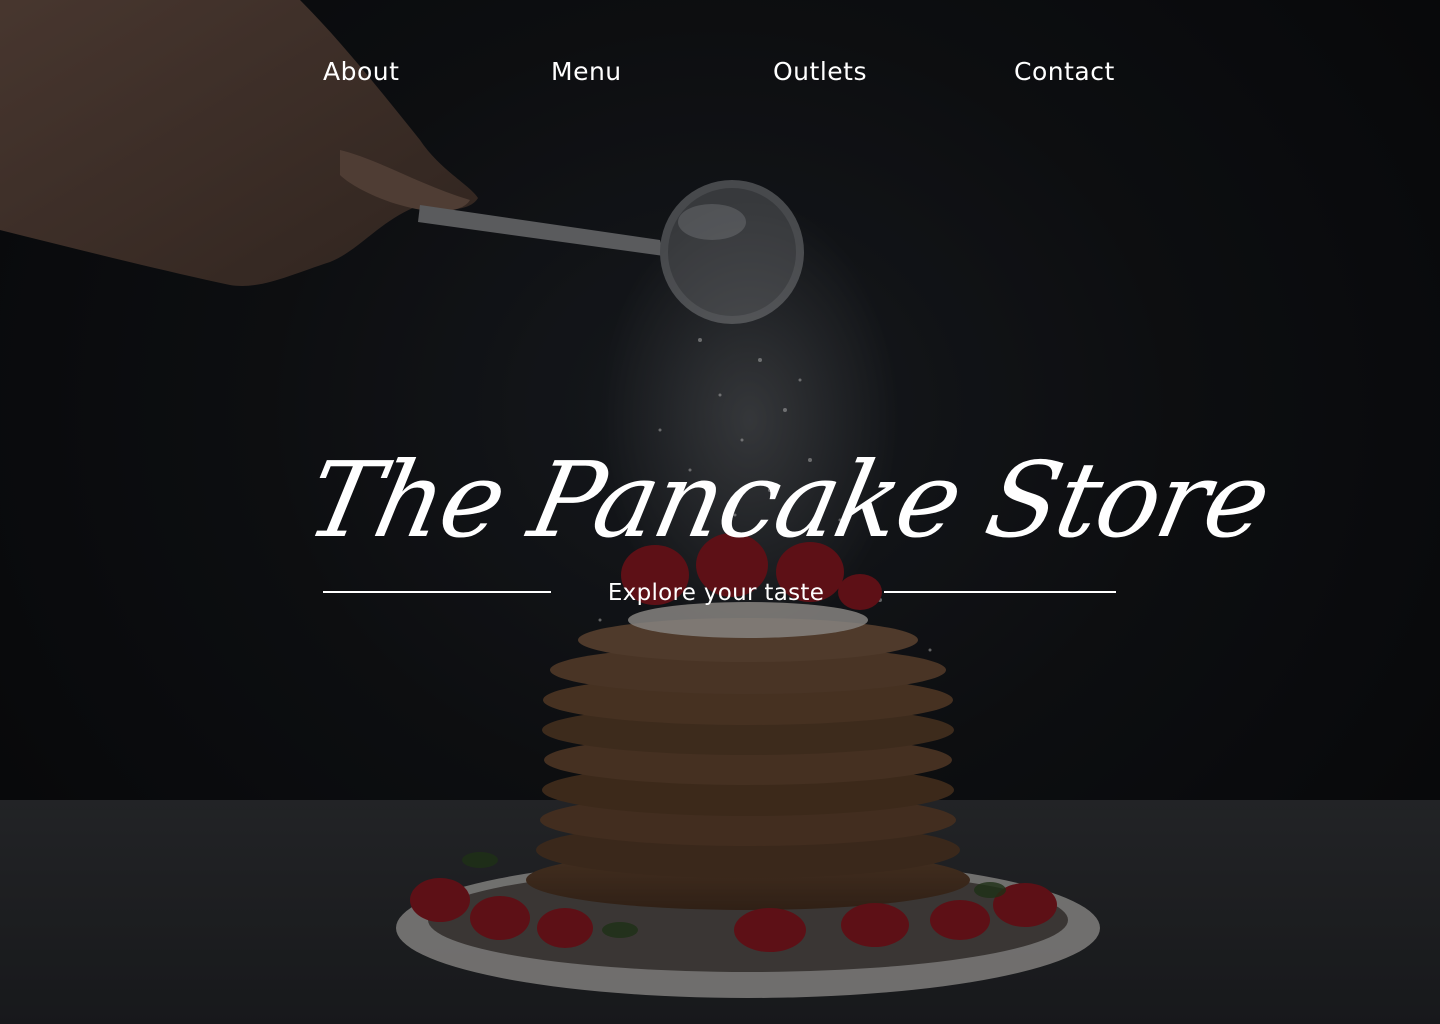 This screenshot has width=1440, height=1024. What do you see at coordinates (586, 72) in the screenshot?
I see `nav-link-menu: Menu` at bounding box center [586, 72].